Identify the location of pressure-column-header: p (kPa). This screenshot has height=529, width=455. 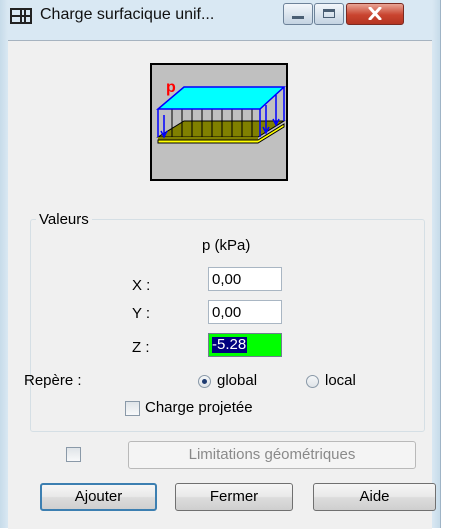
(226, 245).